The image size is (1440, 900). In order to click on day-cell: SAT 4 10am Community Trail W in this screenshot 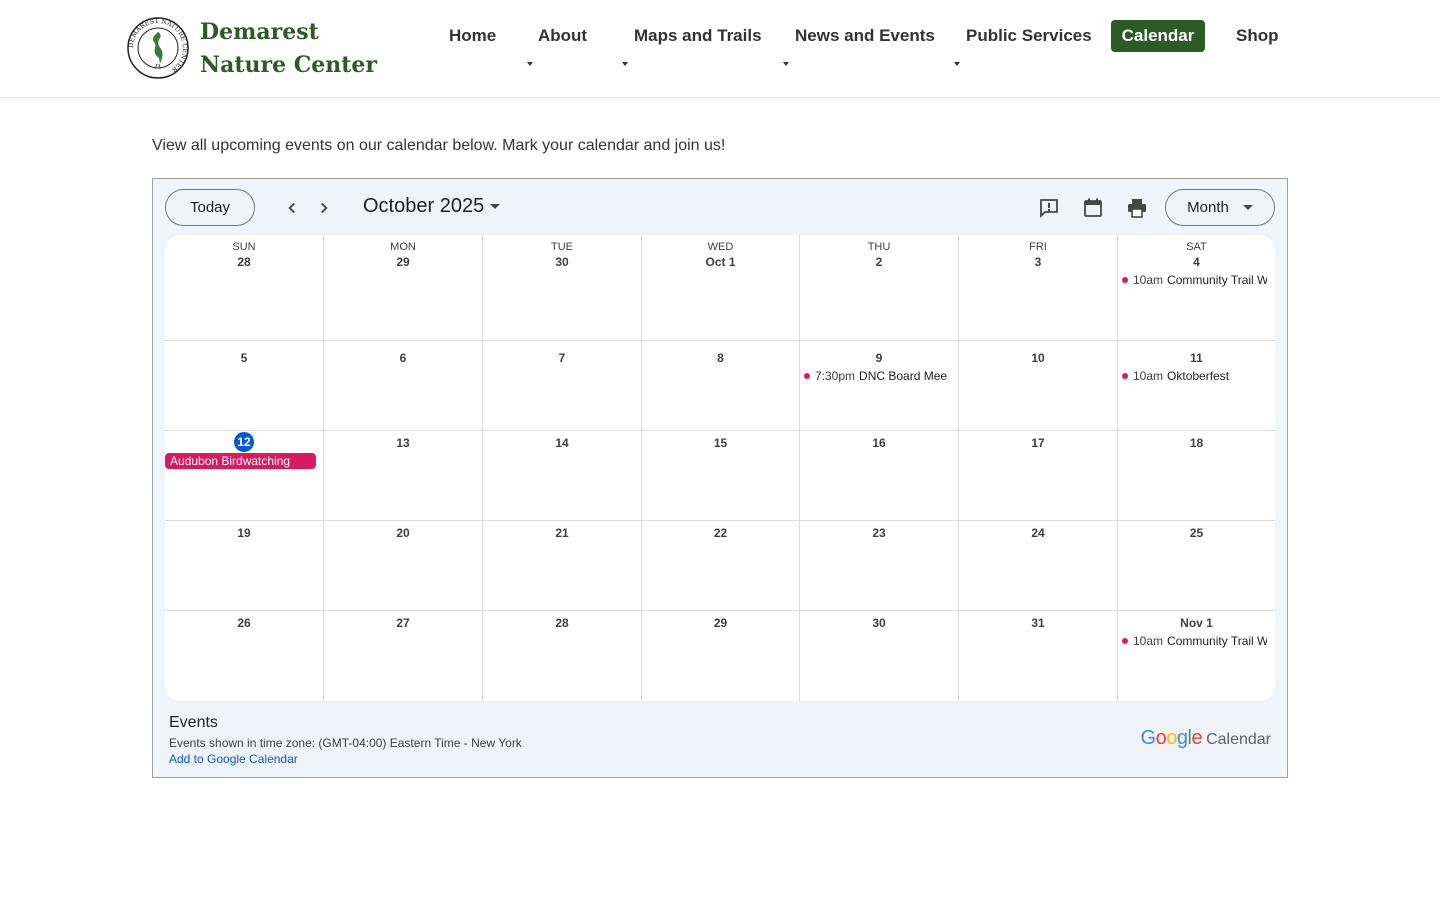, I will do `click(1196, 288)`.